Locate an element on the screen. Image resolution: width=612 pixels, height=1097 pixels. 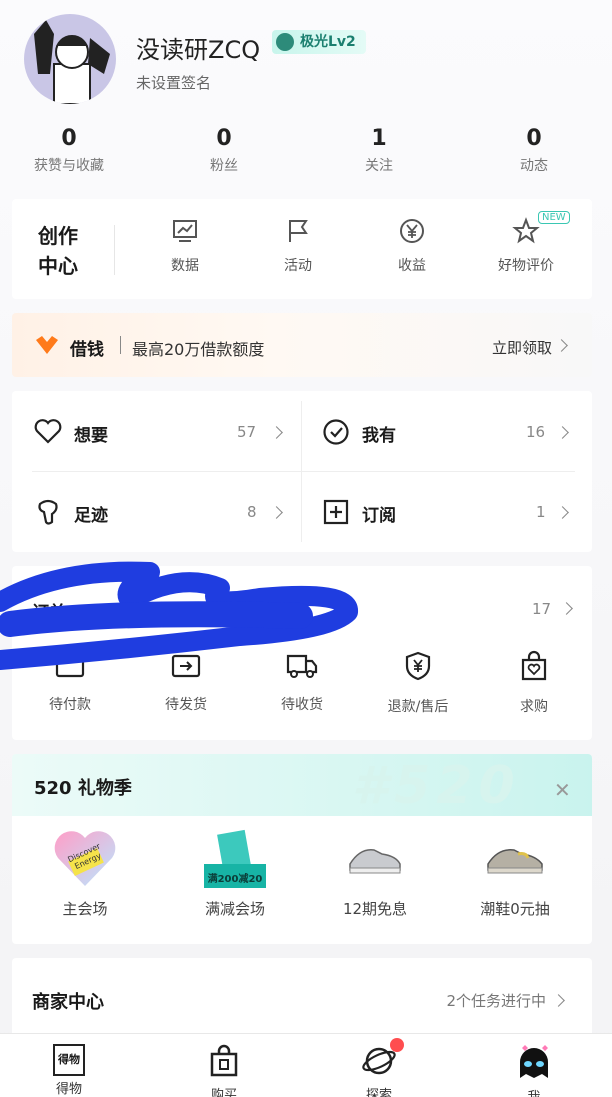
order-item-pending-payment: 待付款 is located at coordinates (70, 682).